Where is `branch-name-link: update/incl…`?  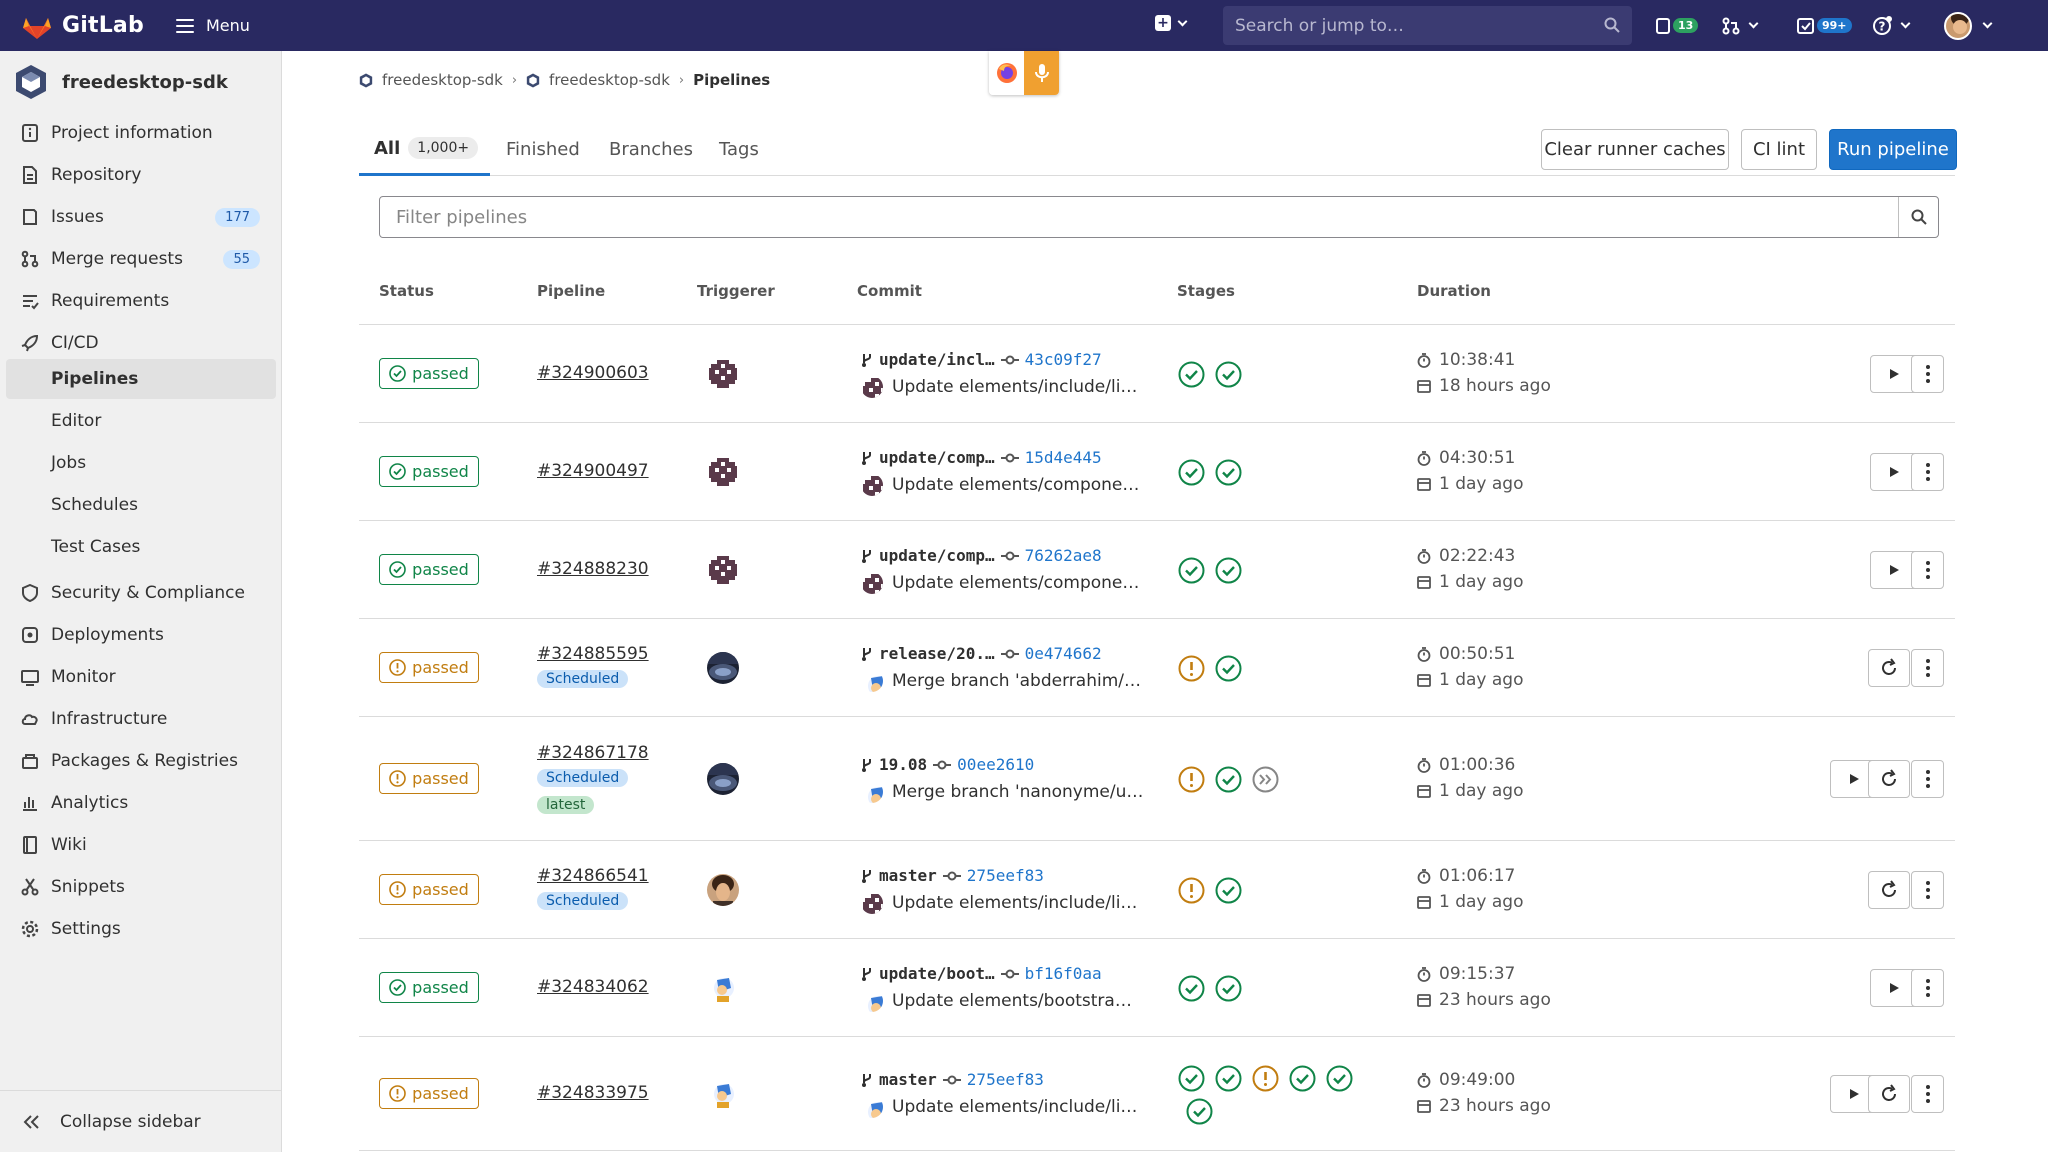
branch-name-link: update/incl… is located at coordinates (937, 359).